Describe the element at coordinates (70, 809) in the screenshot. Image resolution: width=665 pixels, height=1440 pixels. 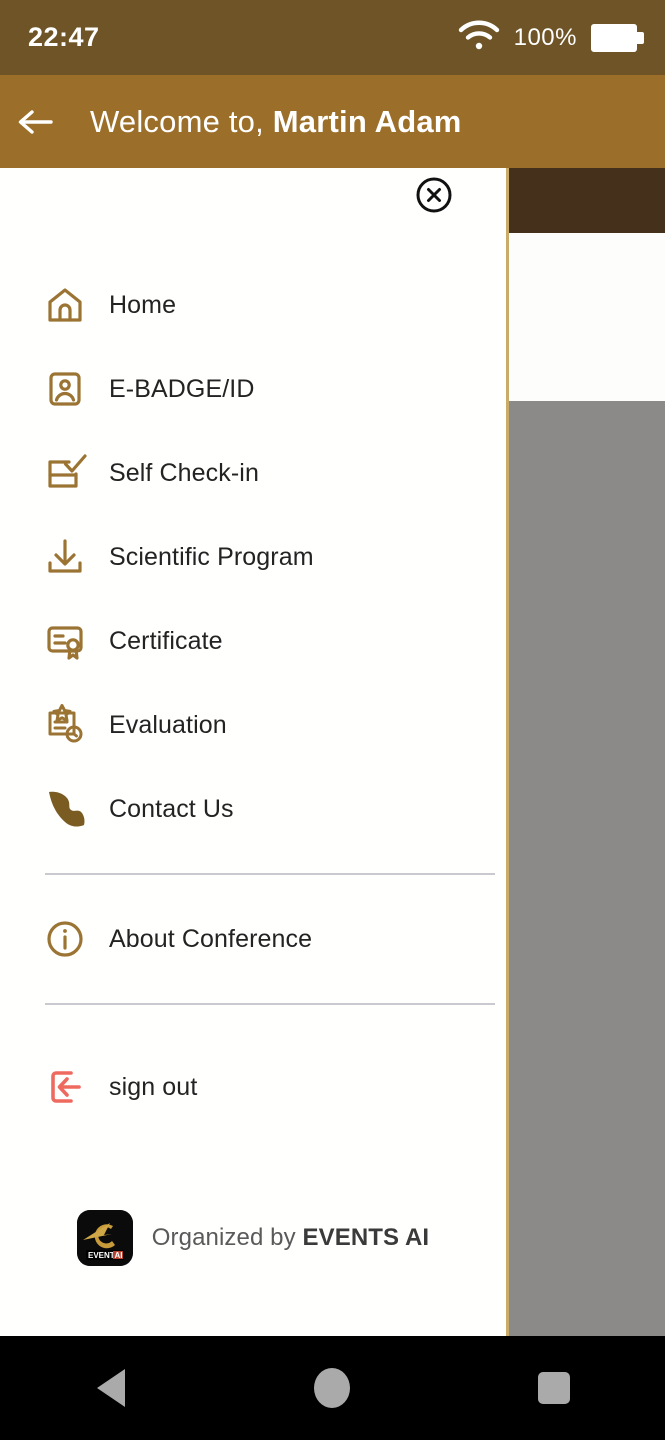
I see `phone-icon` at that location.